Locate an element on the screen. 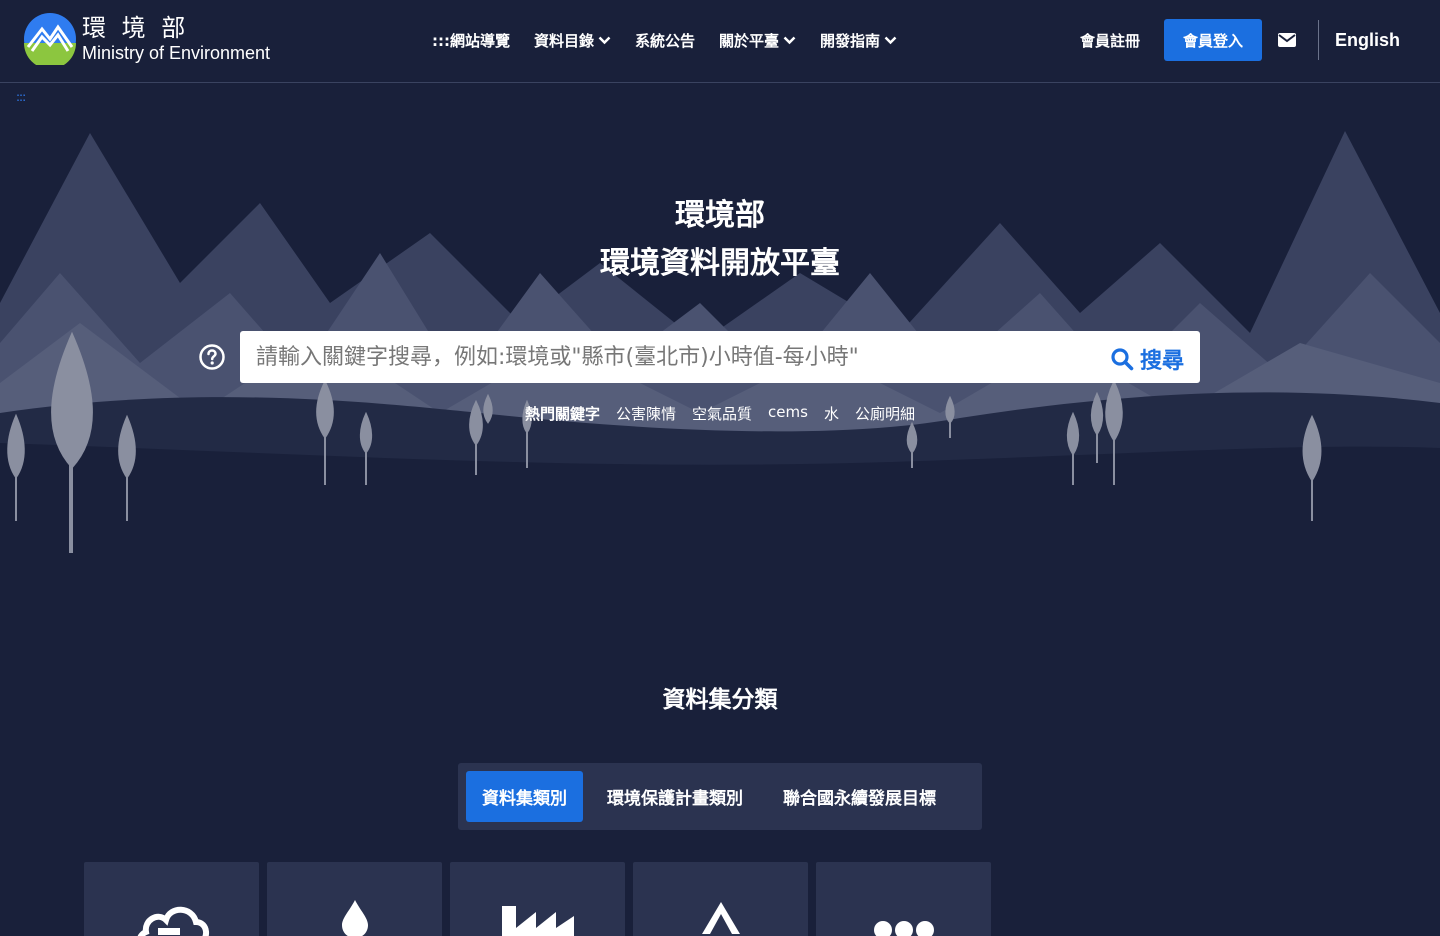 This screenshot has width=1440, height=936. ministry-logo-icon is located at coordinates (50, 39).